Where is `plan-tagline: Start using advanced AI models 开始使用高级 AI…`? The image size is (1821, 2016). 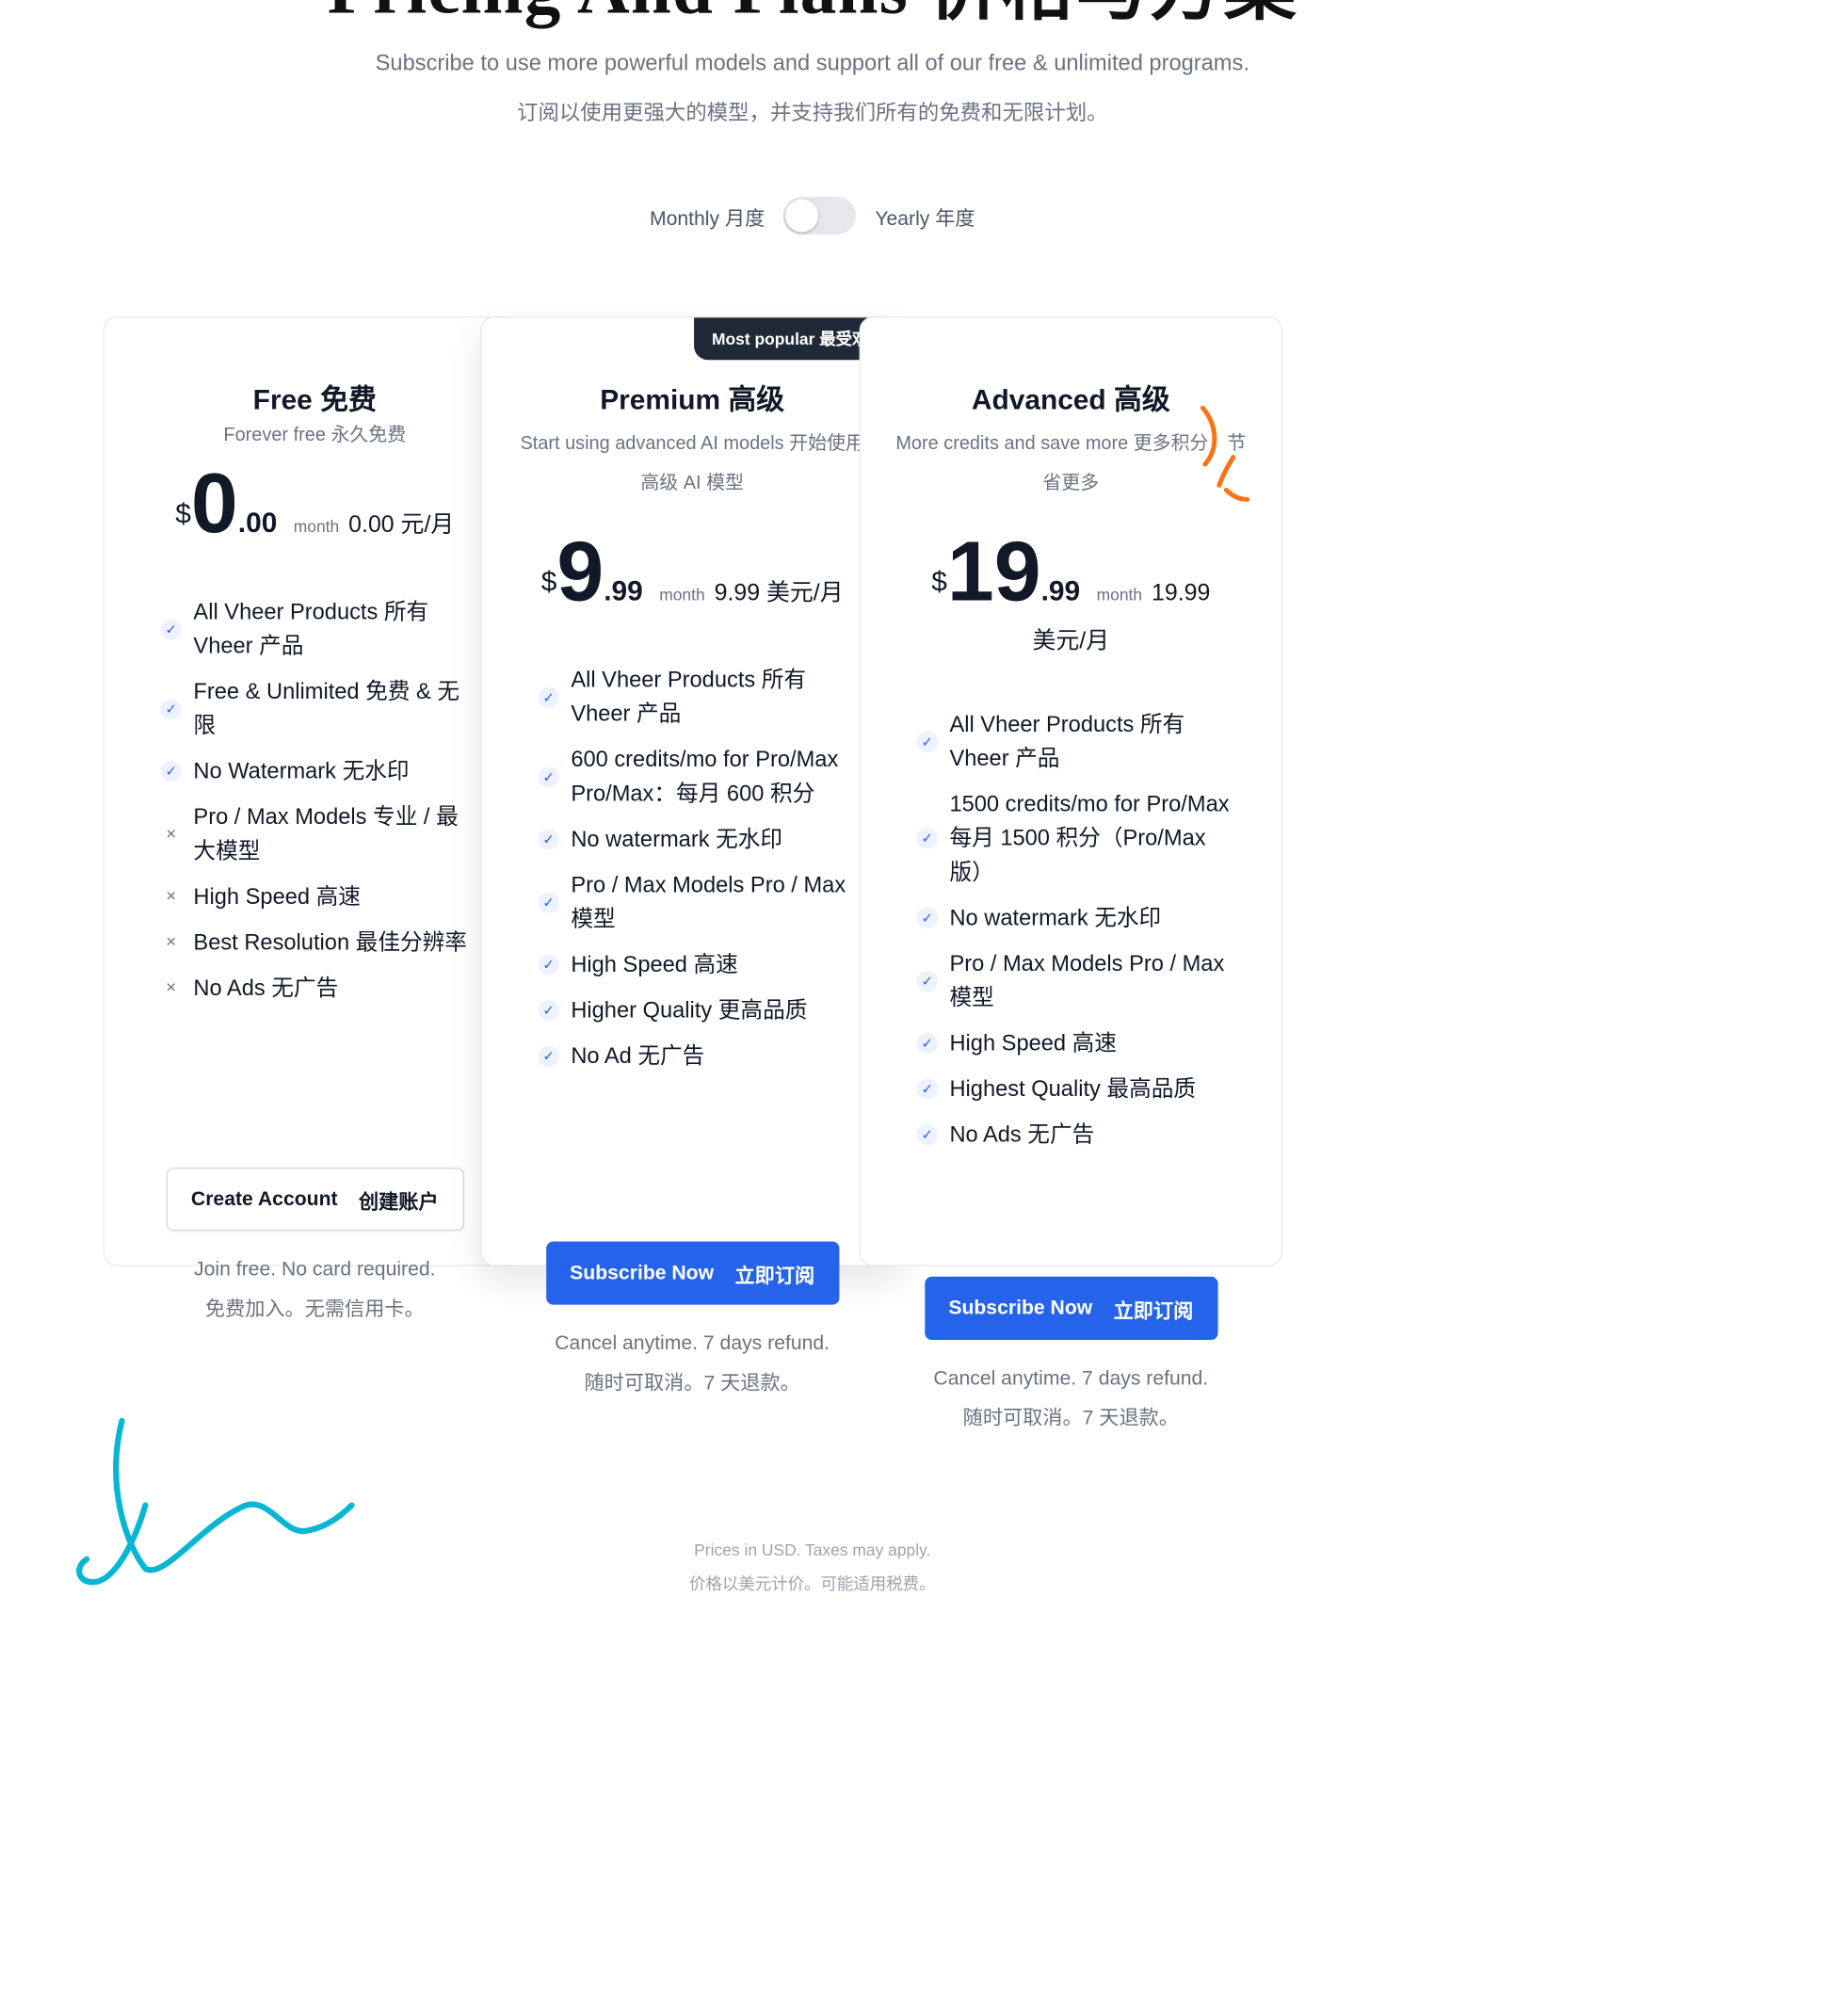 plan-tagline: Start using advanced AI models 开始使用高级 AI… is located at coordinates (692, 463).